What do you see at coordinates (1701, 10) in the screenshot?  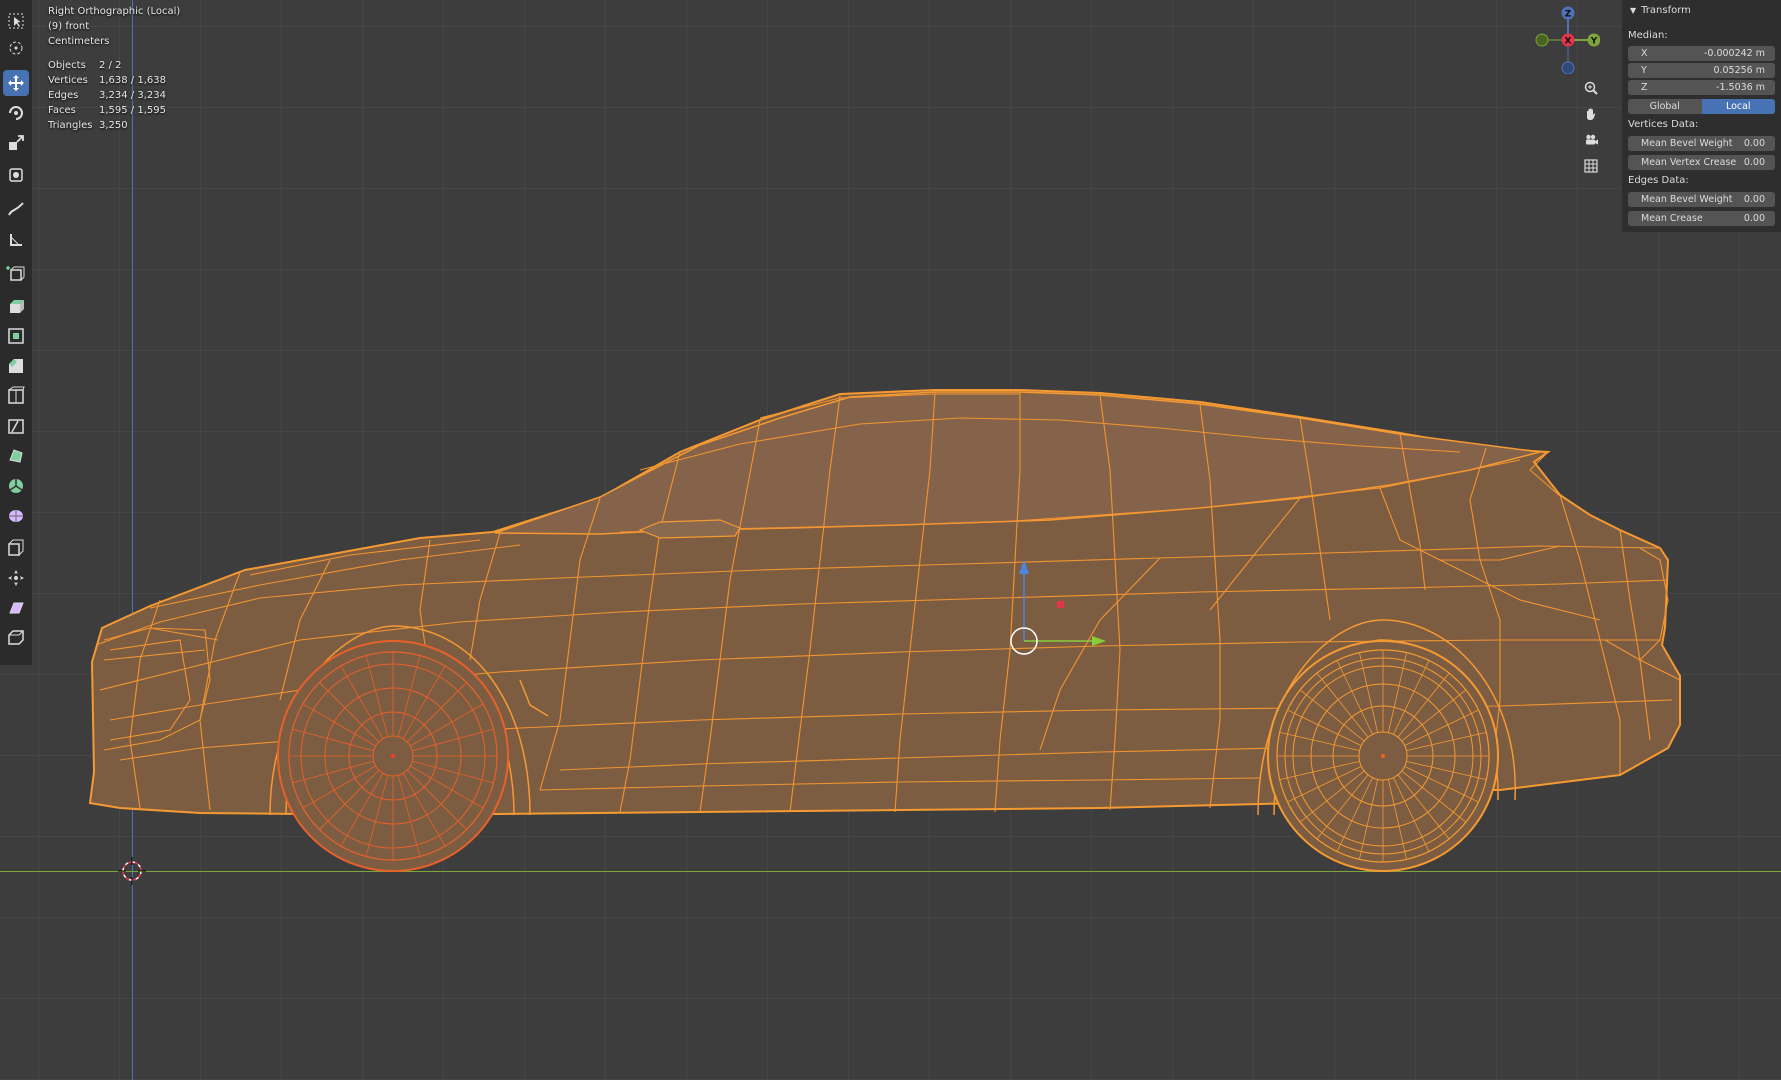 I see `transform-panel-header: ▼ Transform` at bounding box center [1701, 10].